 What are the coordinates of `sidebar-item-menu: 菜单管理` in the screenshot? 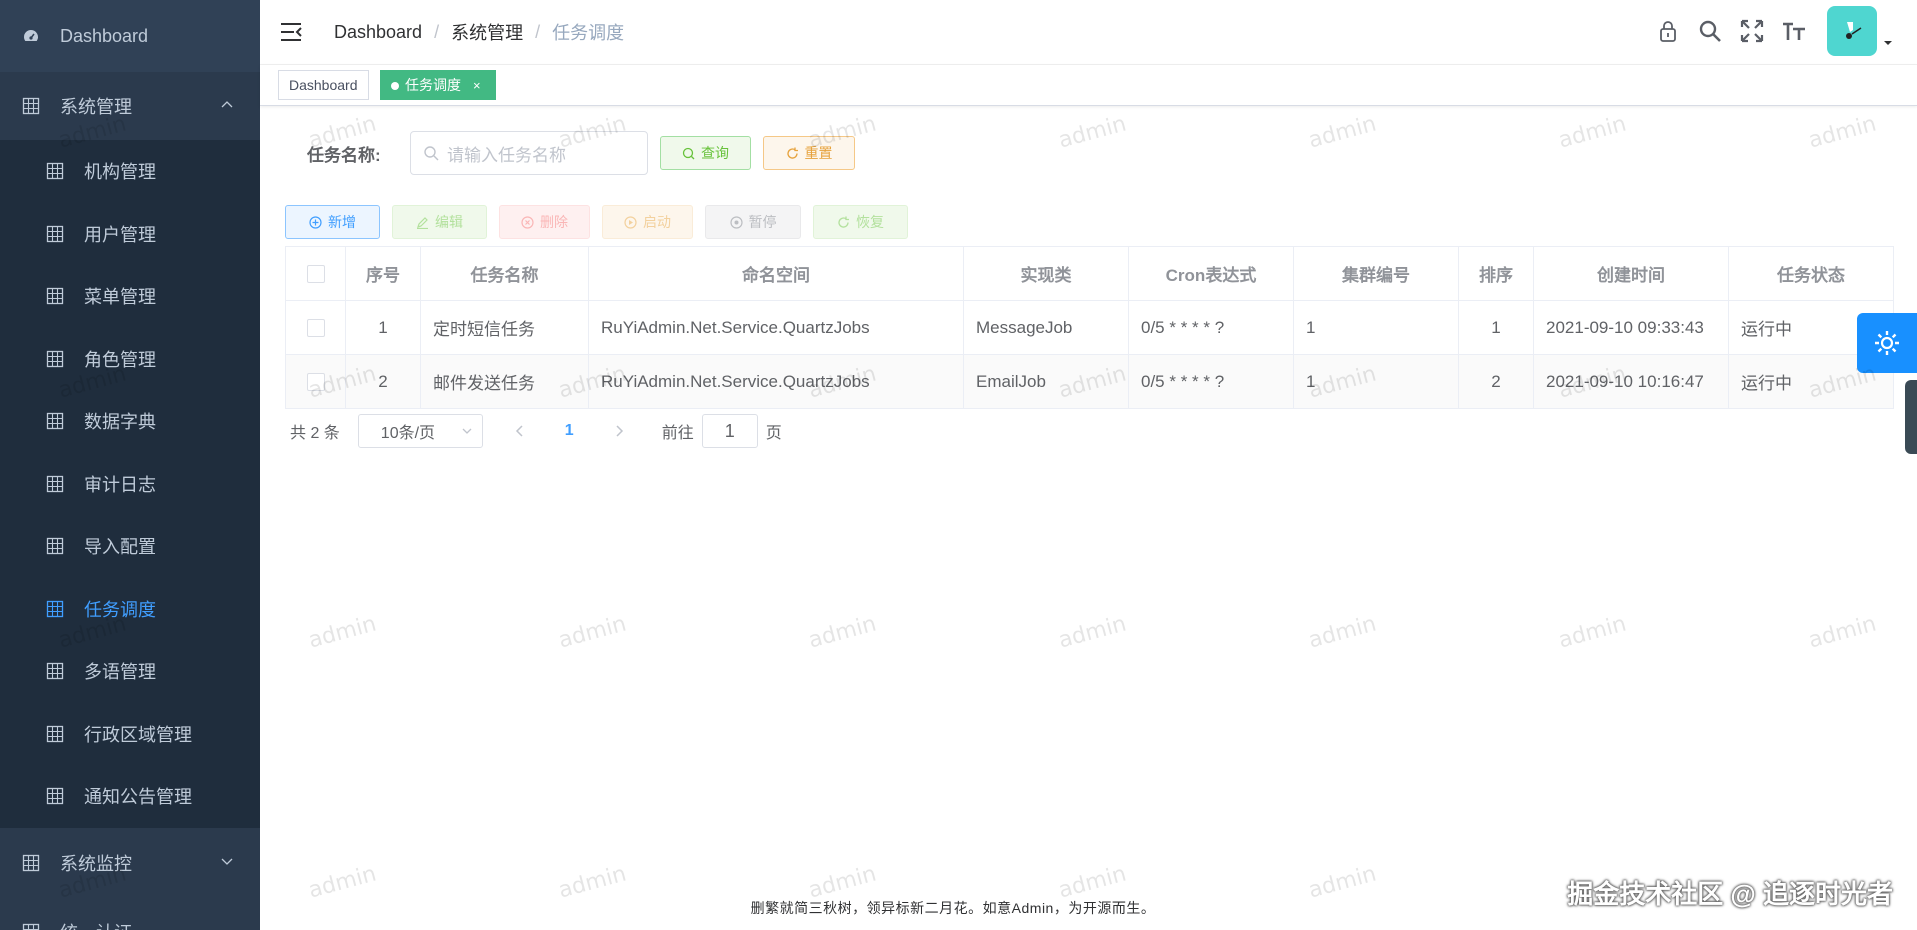 It's located at (130, 296).